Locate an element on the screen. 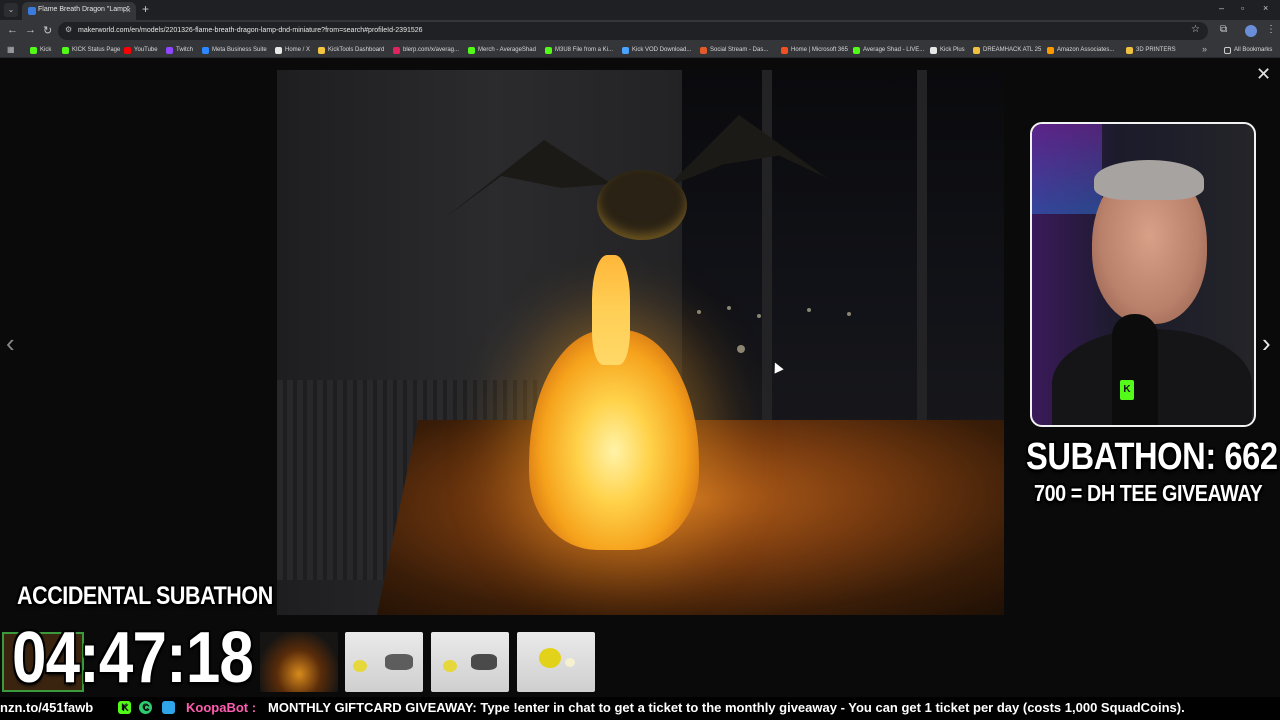 The image size is (1280, 720). window-close-button: × is located at coordinates (1265, 8).